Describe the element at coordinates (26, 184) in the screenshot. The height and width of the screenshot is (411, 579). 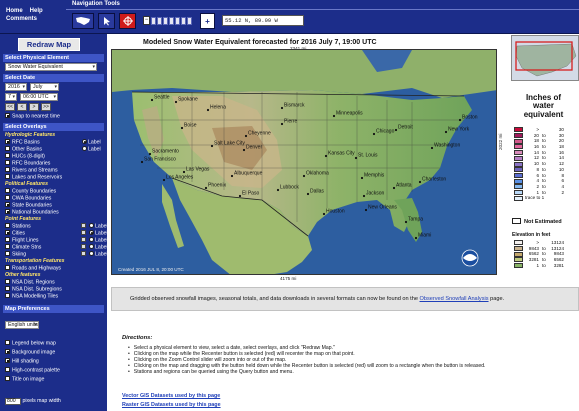
I see `overlay-group-title: Political Features` at that location.